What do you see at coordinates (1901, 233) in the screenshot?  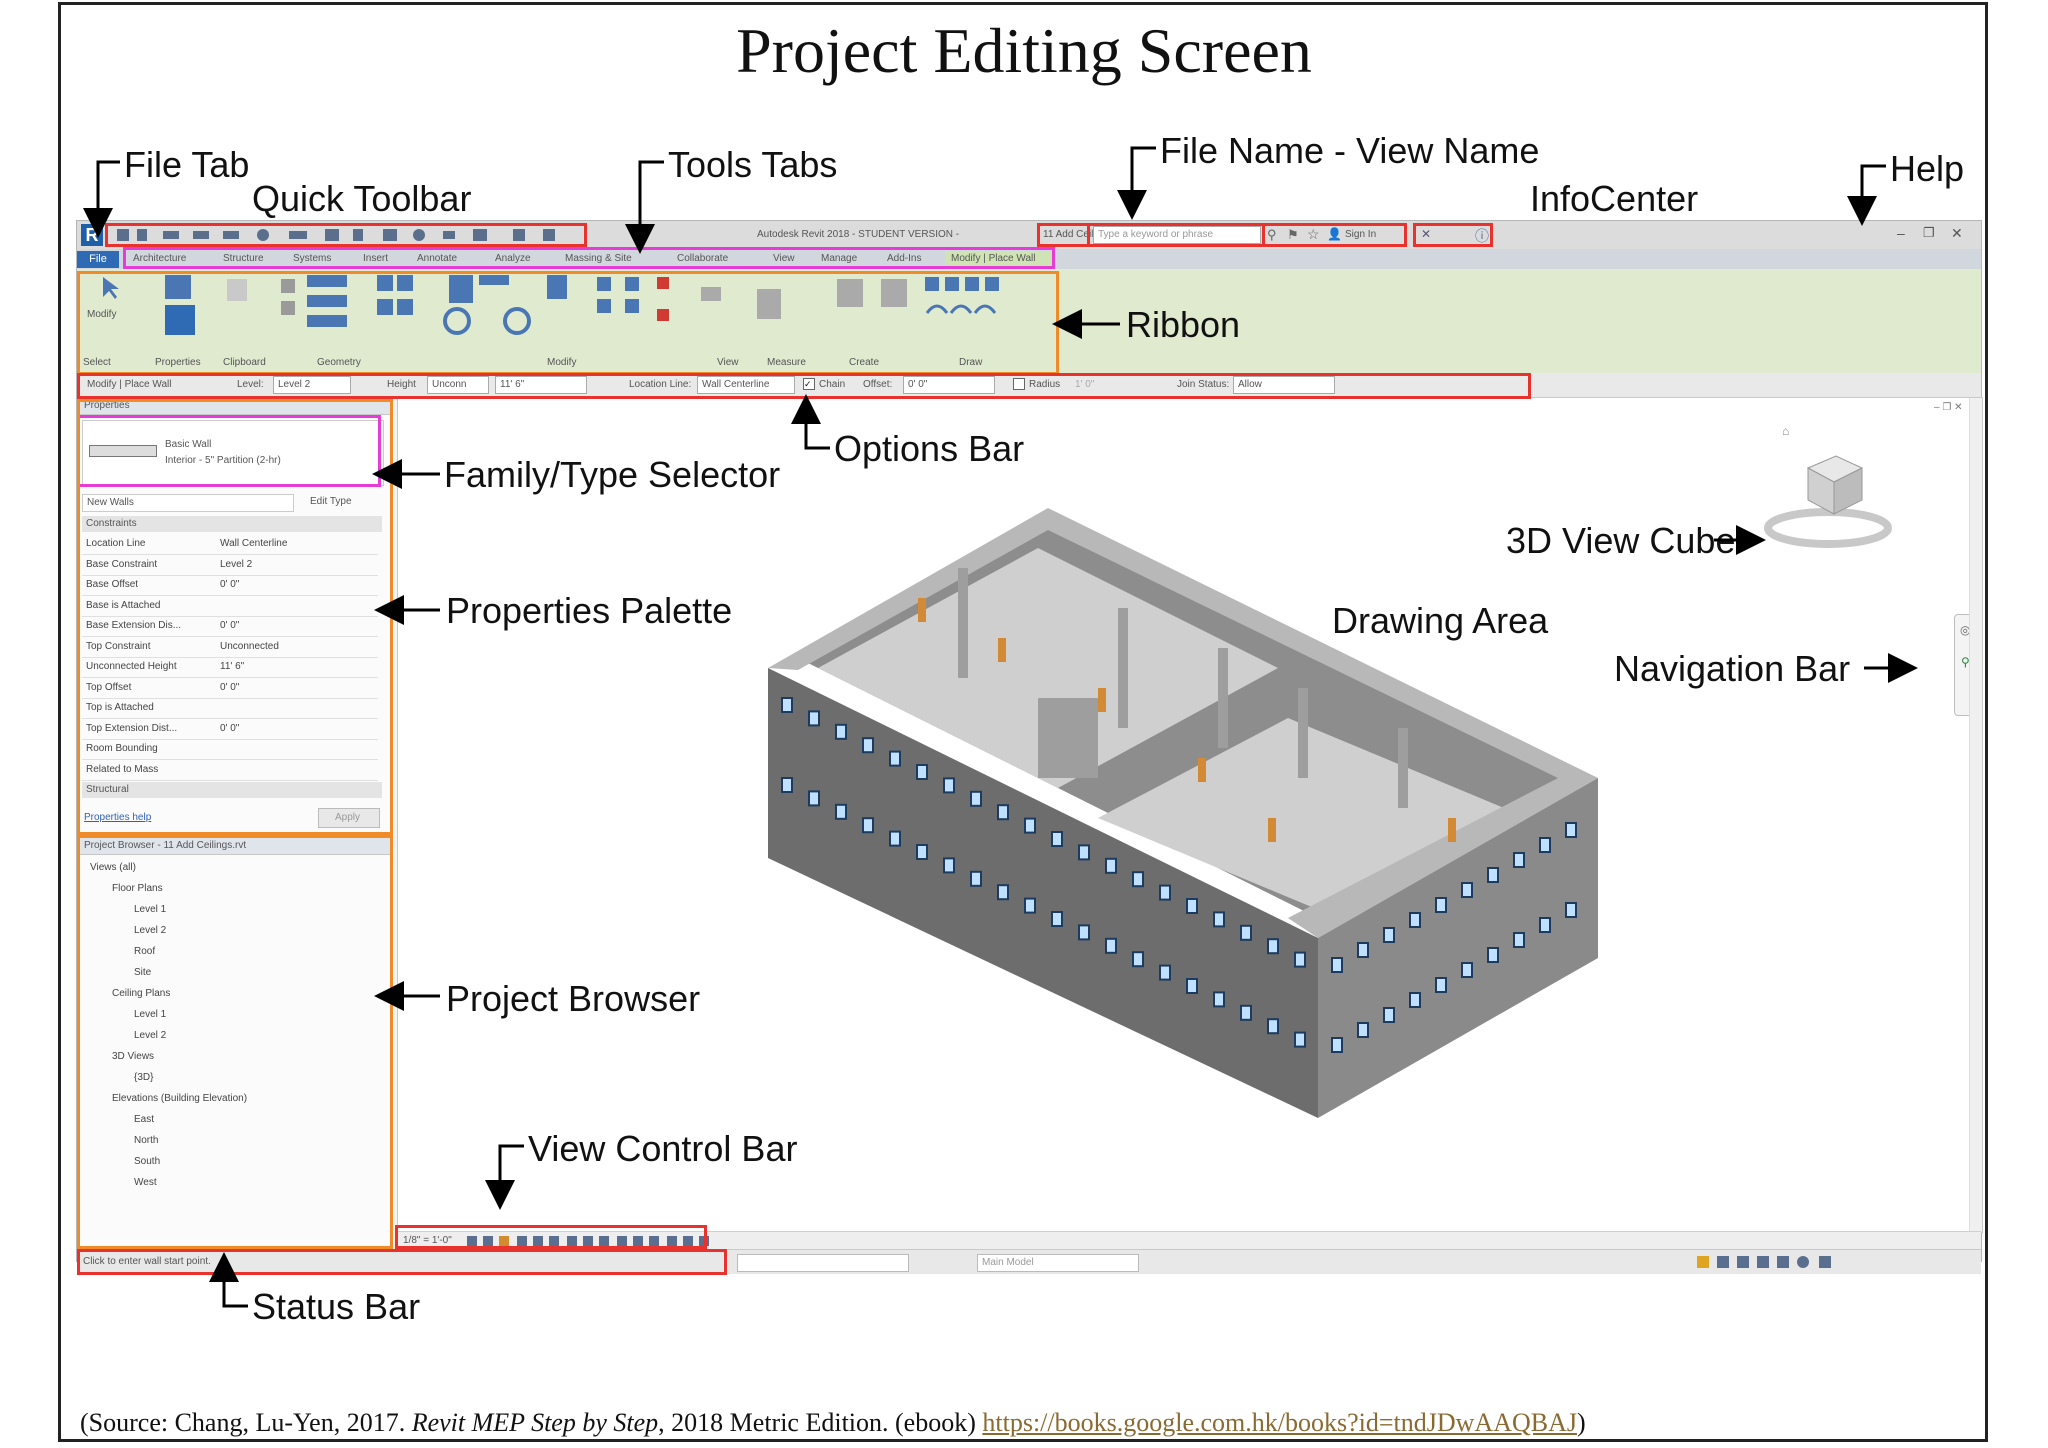 I see `minimize-icon: –` at bounding box center [1901, 233].